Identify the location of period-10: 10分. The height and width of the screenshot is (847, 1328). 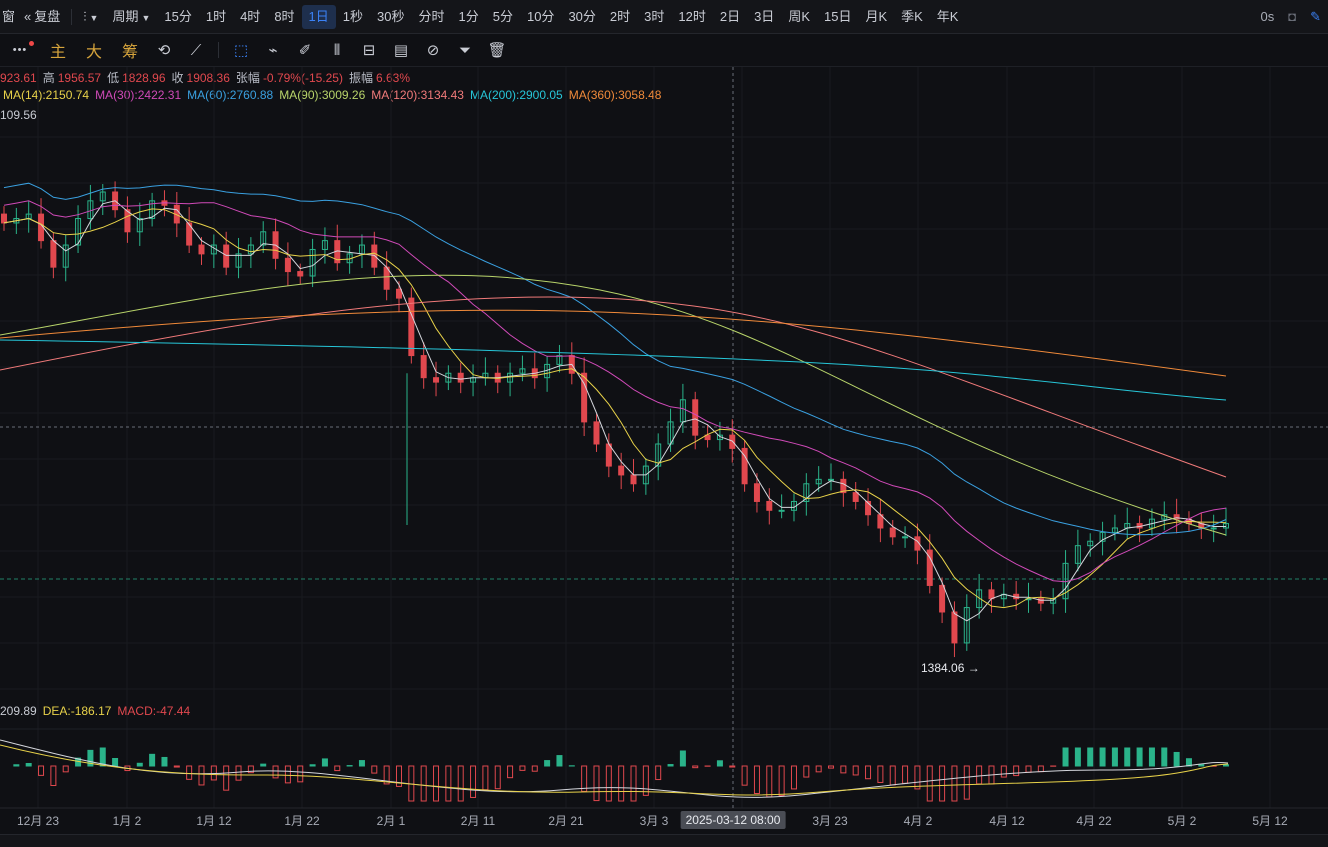
(540, 17).